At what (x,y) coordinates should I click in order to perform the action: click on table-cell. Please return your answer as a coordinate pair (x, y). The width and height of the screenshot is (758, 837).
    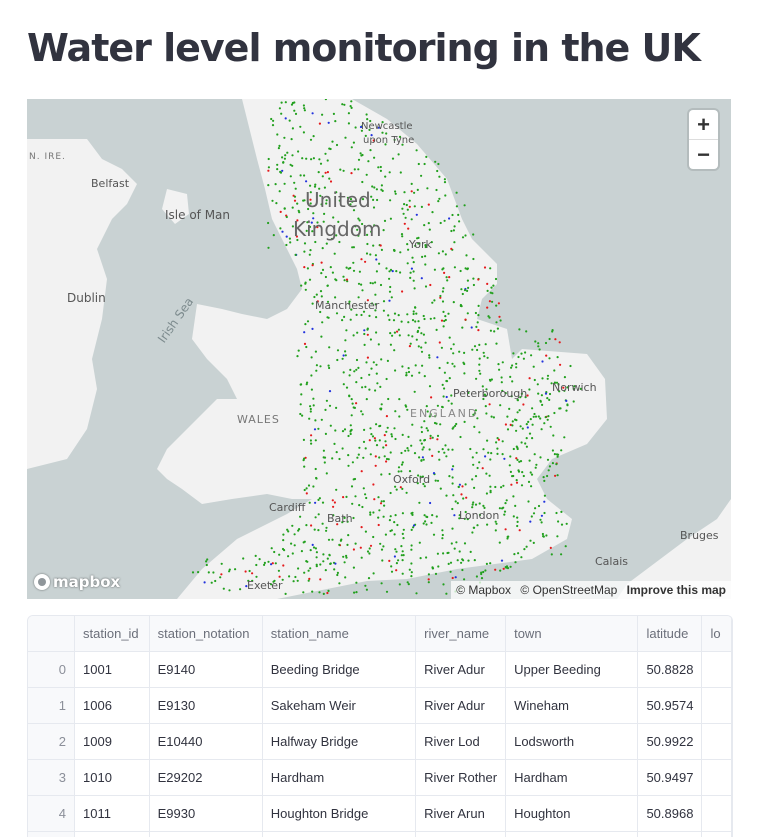
    Looking at the image, I should click on (717, 670).